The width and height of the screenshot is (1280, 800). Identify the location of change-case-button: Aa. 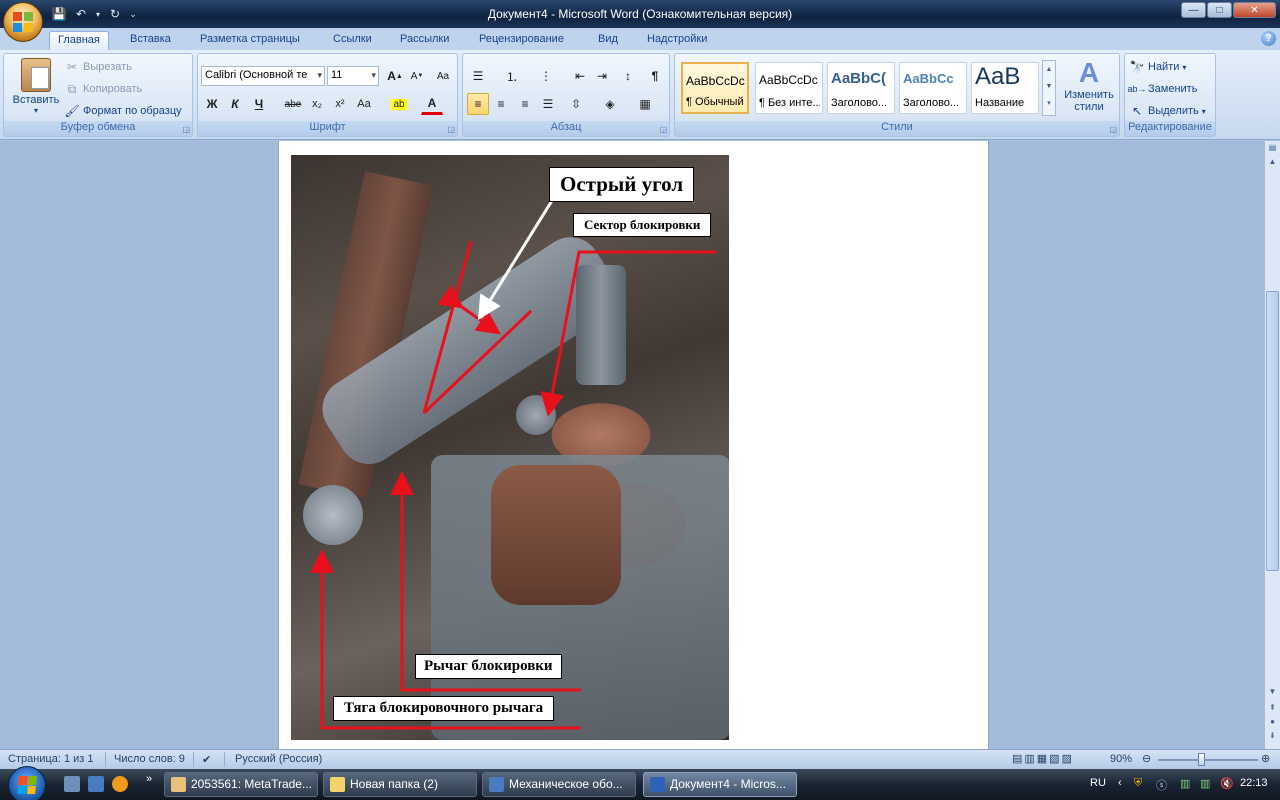
(364, 104).